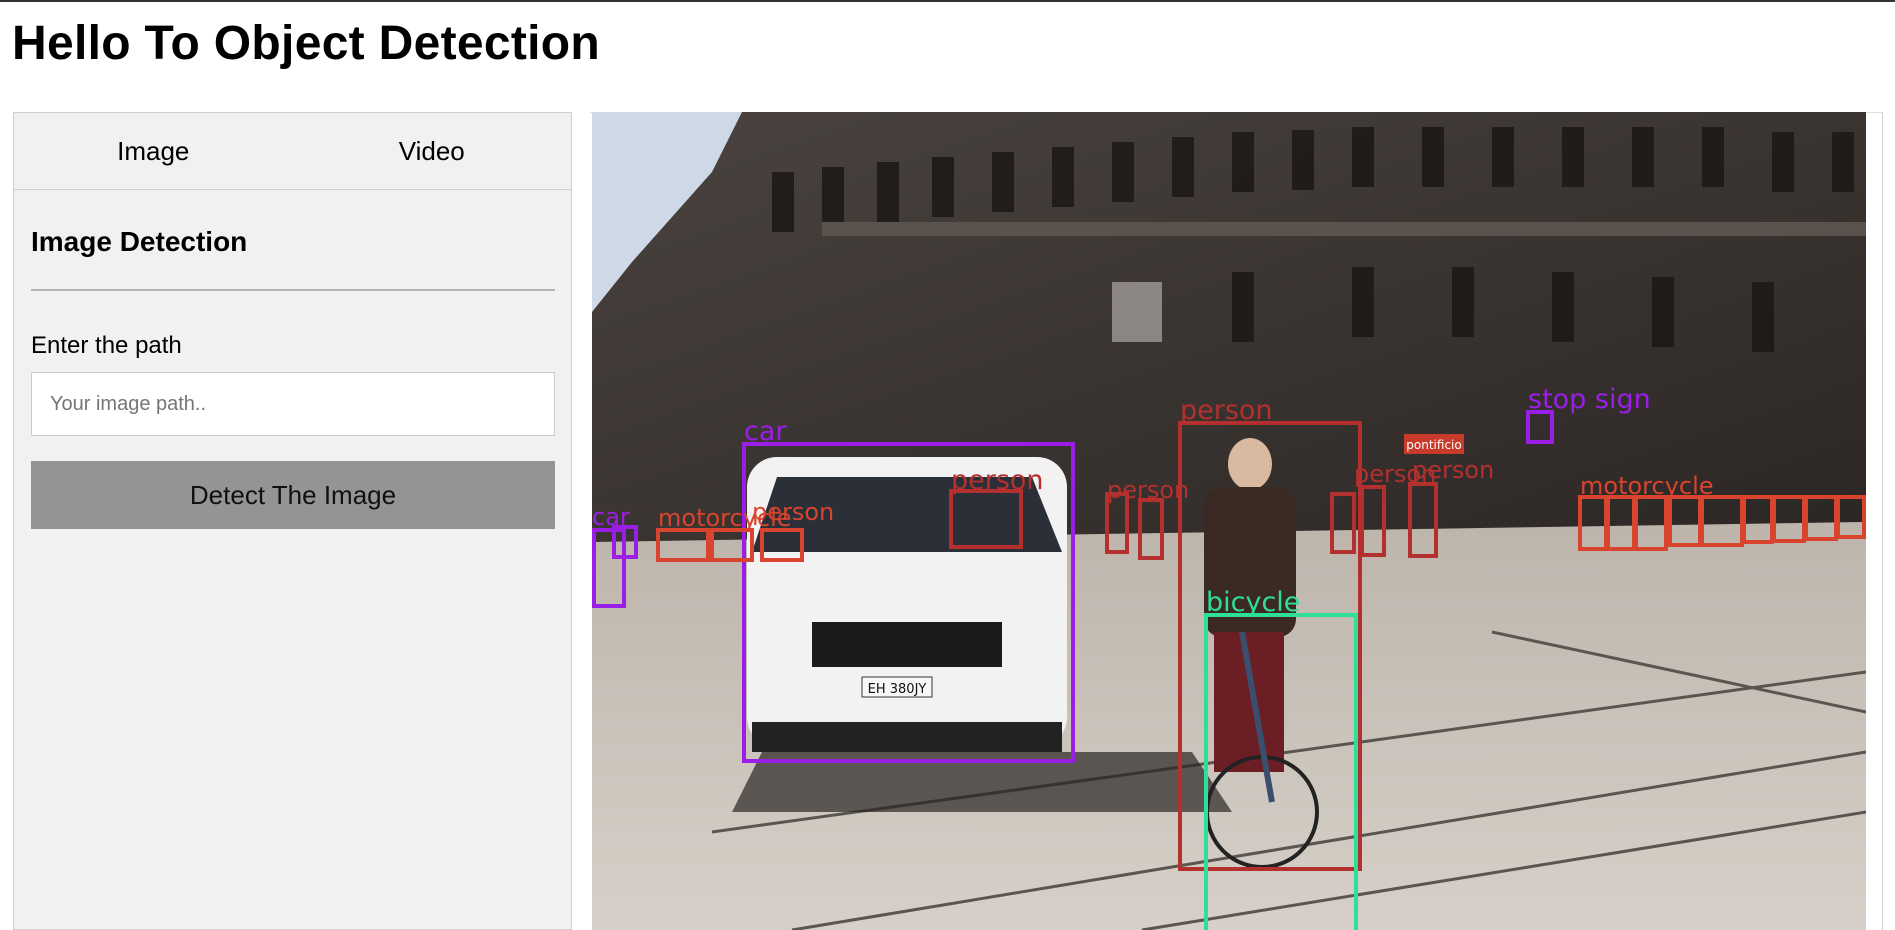  I want to click on det-label-person-bg-3: person, so click(1453, 470).